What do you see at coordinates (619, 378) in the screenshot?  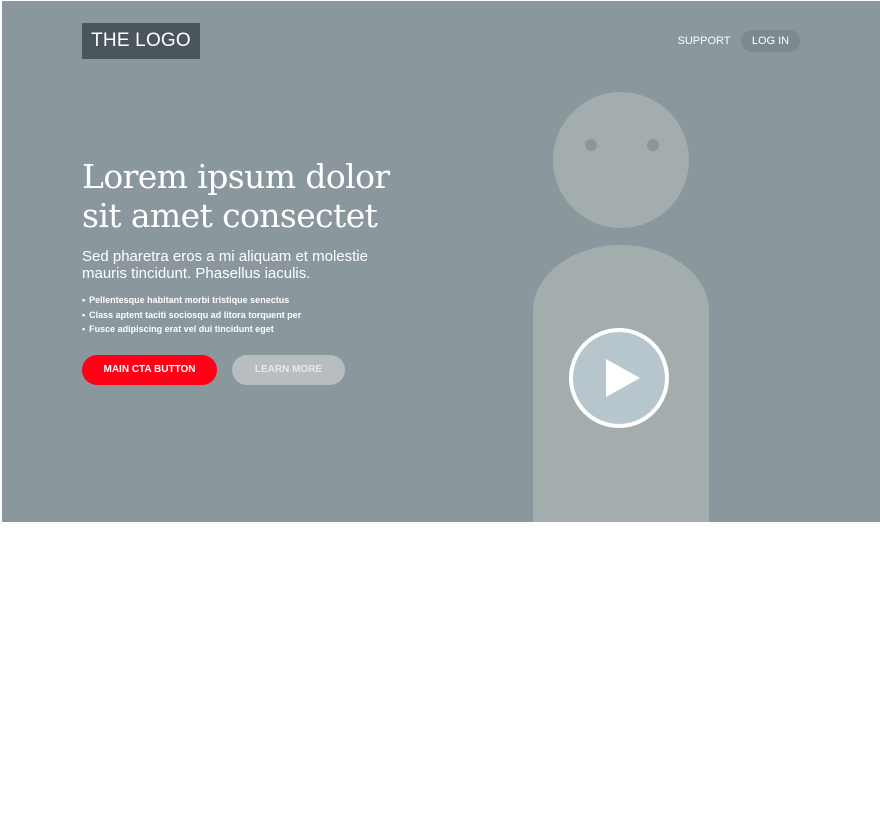 I see `play-icon` at bounding box center [619, 378].